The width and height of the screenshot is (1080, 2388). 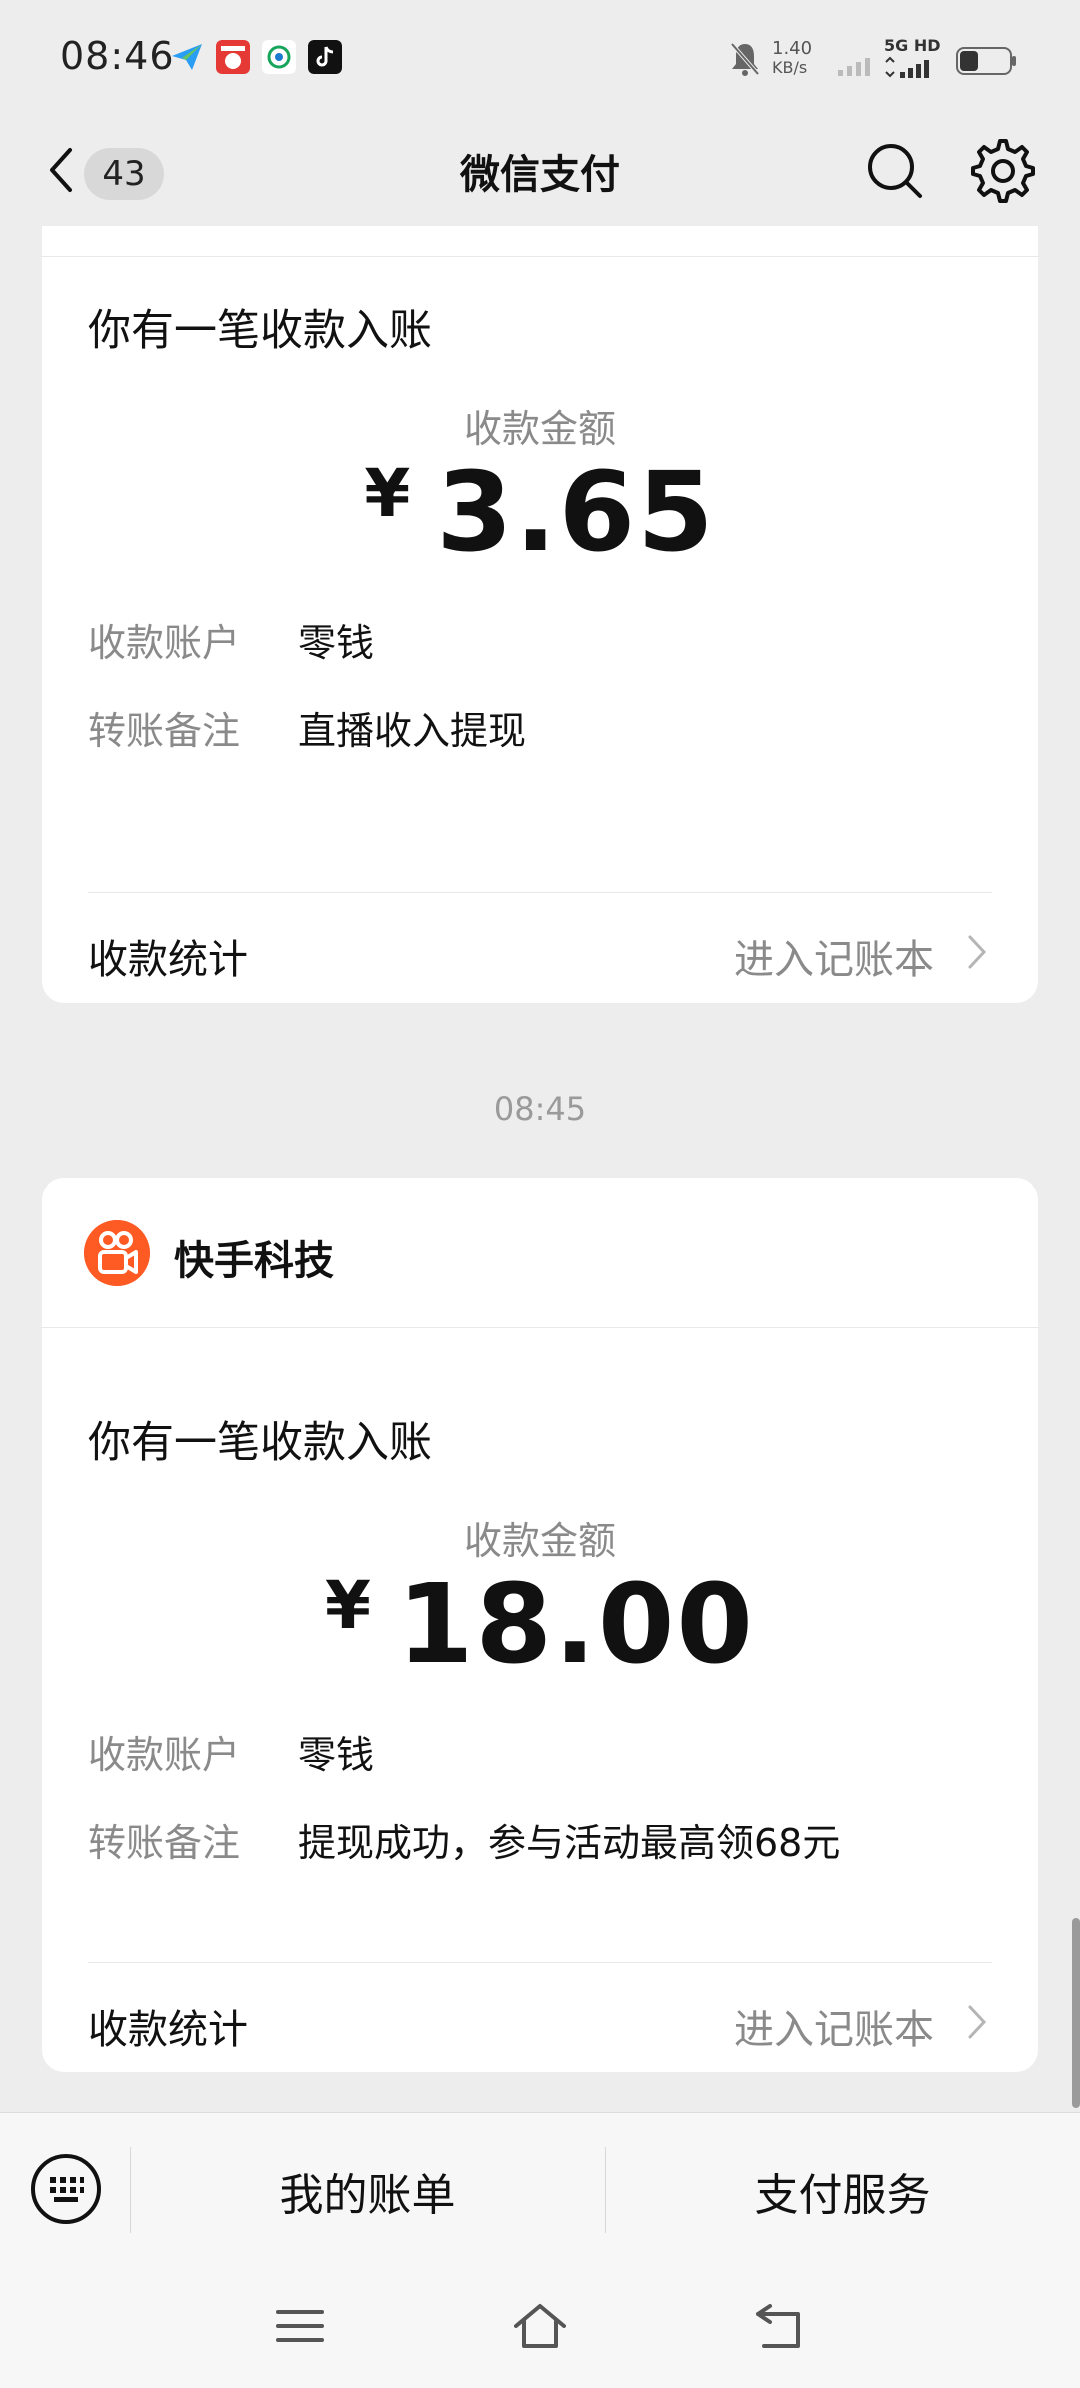 I want to click on note-value: 提现成功，参与活动最高领68元, so click(x=569, y=1843).